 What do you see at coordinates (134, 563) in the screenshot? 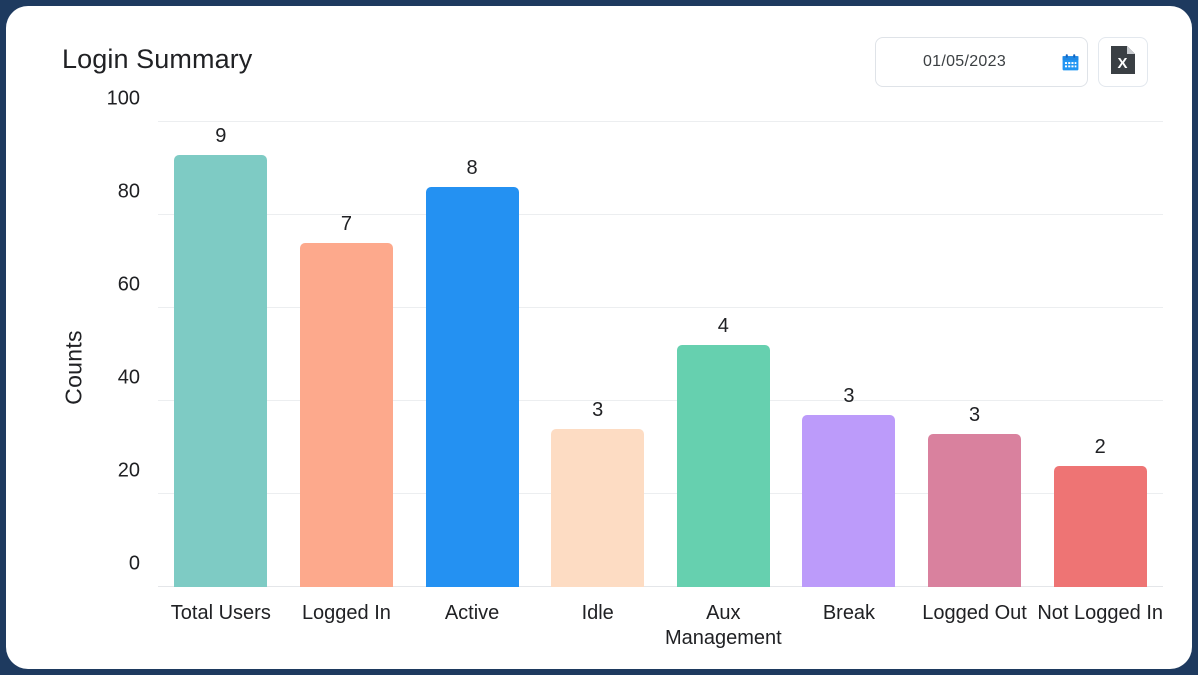
I see `y-axis-tick-label: 0` at bounding box center [134, 563].